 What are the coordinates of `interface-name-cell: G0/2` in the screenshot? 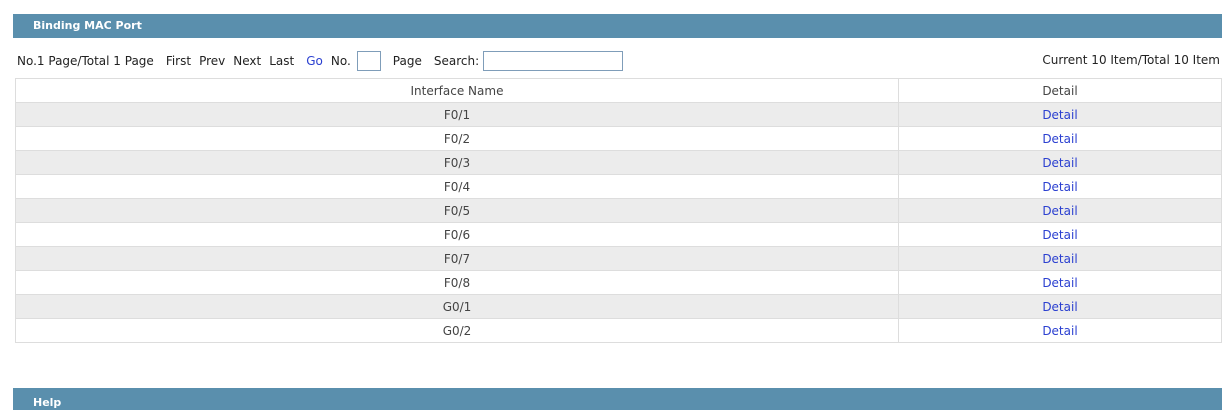 It's located at (457, 330).